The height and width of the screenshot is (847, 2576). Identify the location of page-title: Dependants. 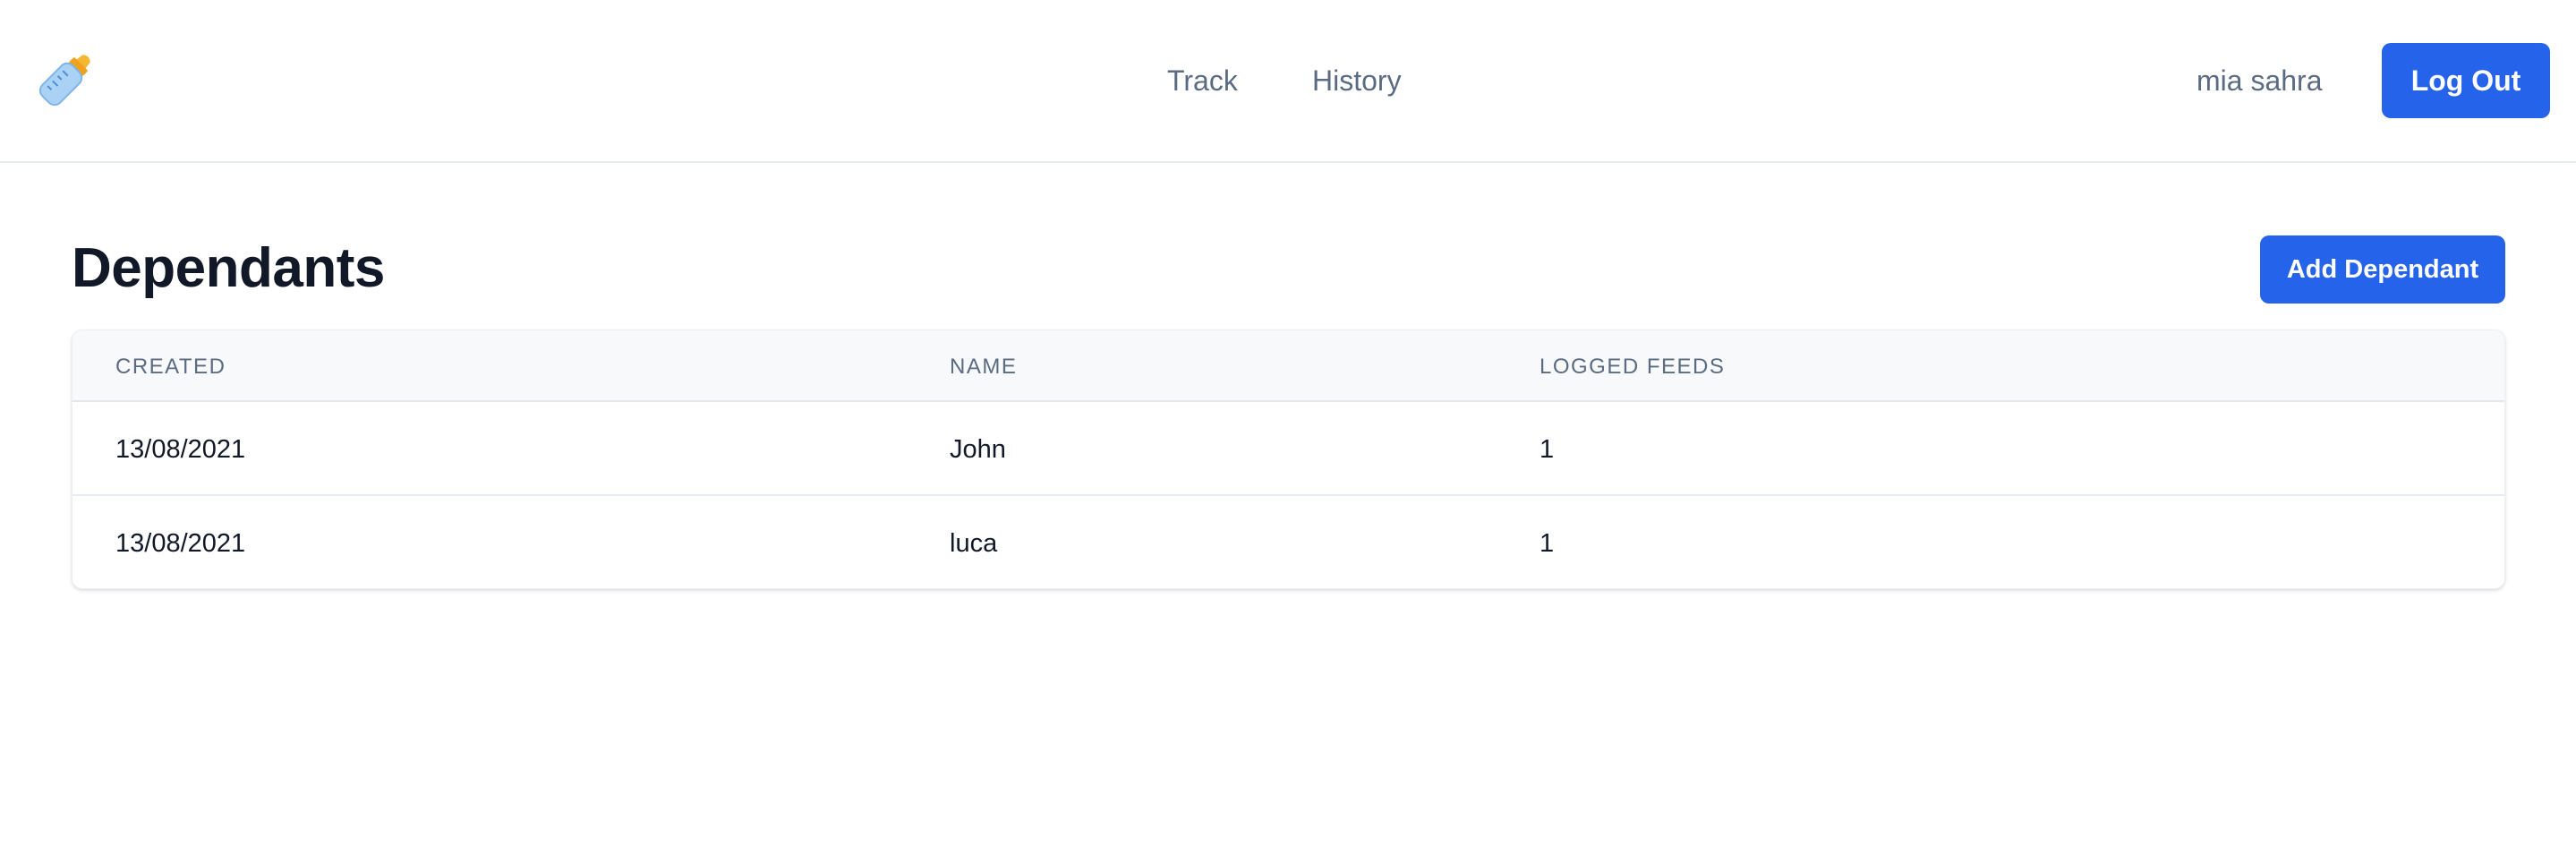
(228, 268).